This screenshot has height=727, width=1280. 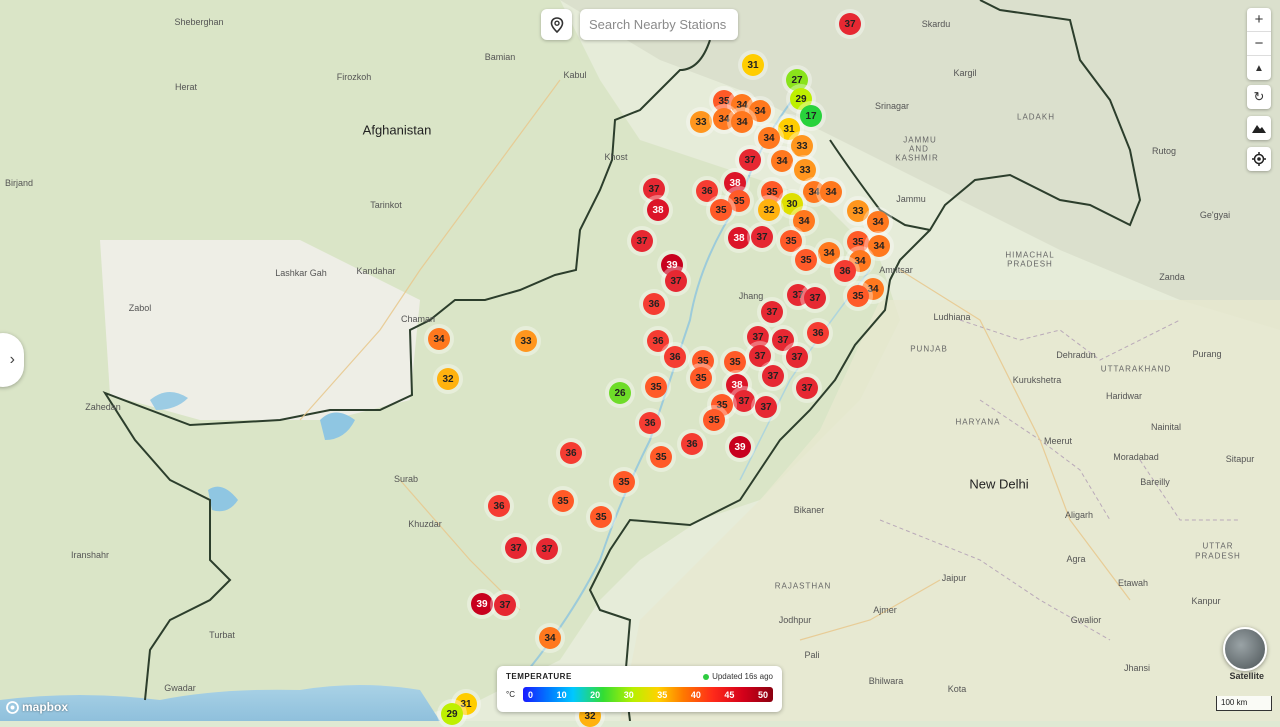 What do you see at coordinates (659, 24) in the screenshot?
I see `search-input: Search Nearby Stations` at bounding box center [659, 24].